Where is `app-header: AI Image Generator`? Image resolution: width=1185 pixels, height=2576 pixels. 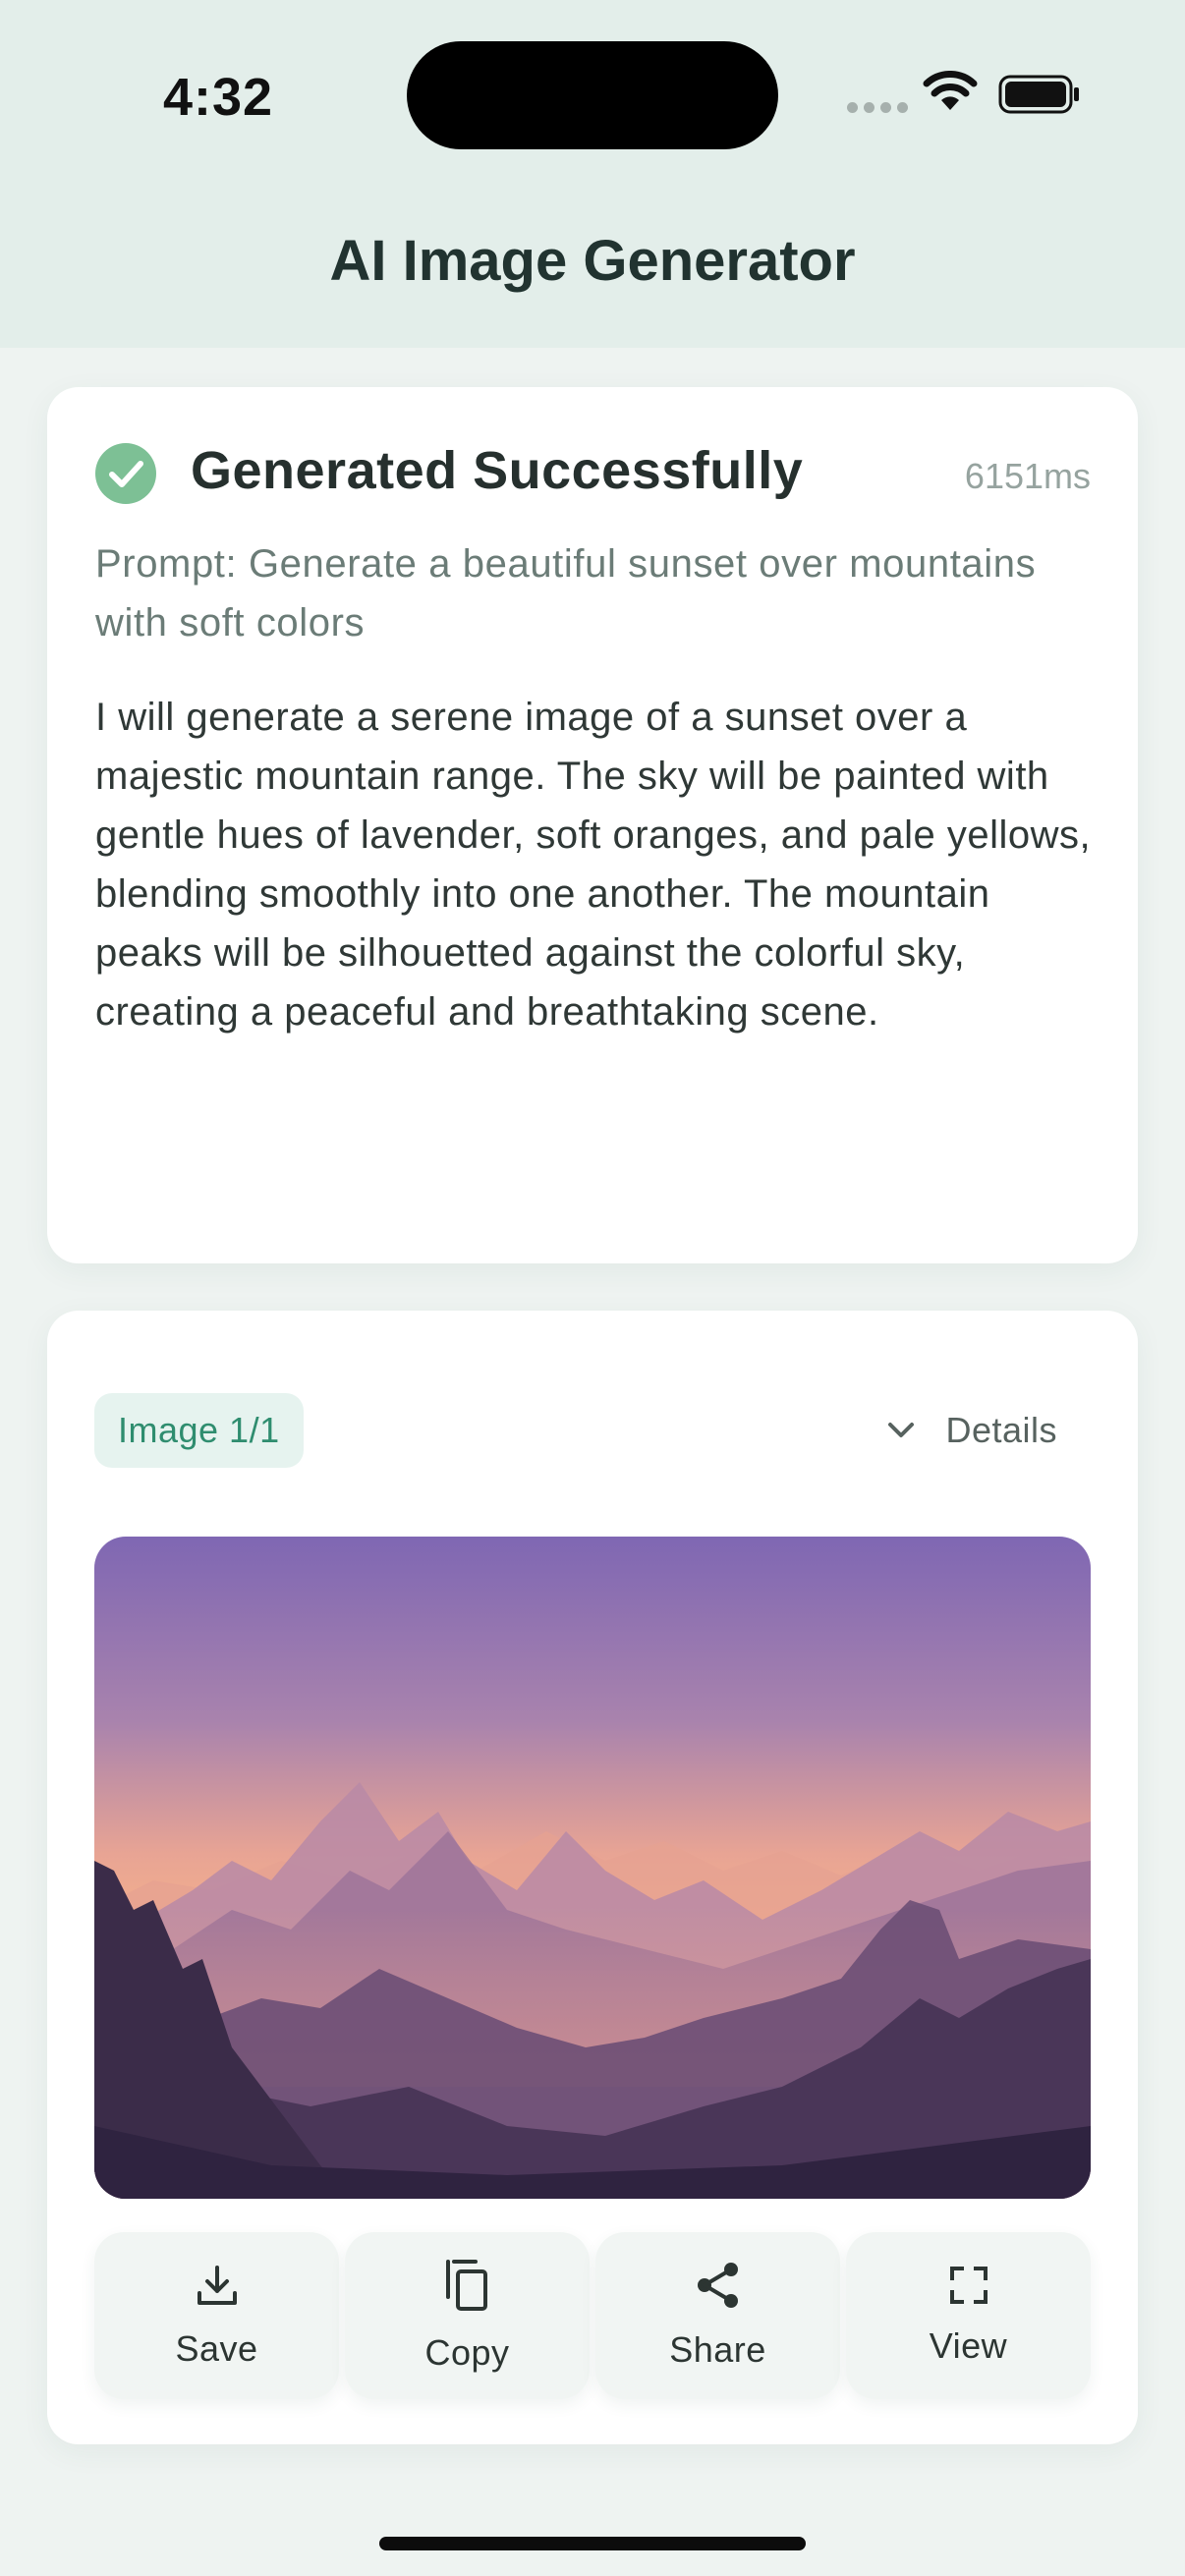
app-header: AI Image Generator is located at coordinates (592, 272).